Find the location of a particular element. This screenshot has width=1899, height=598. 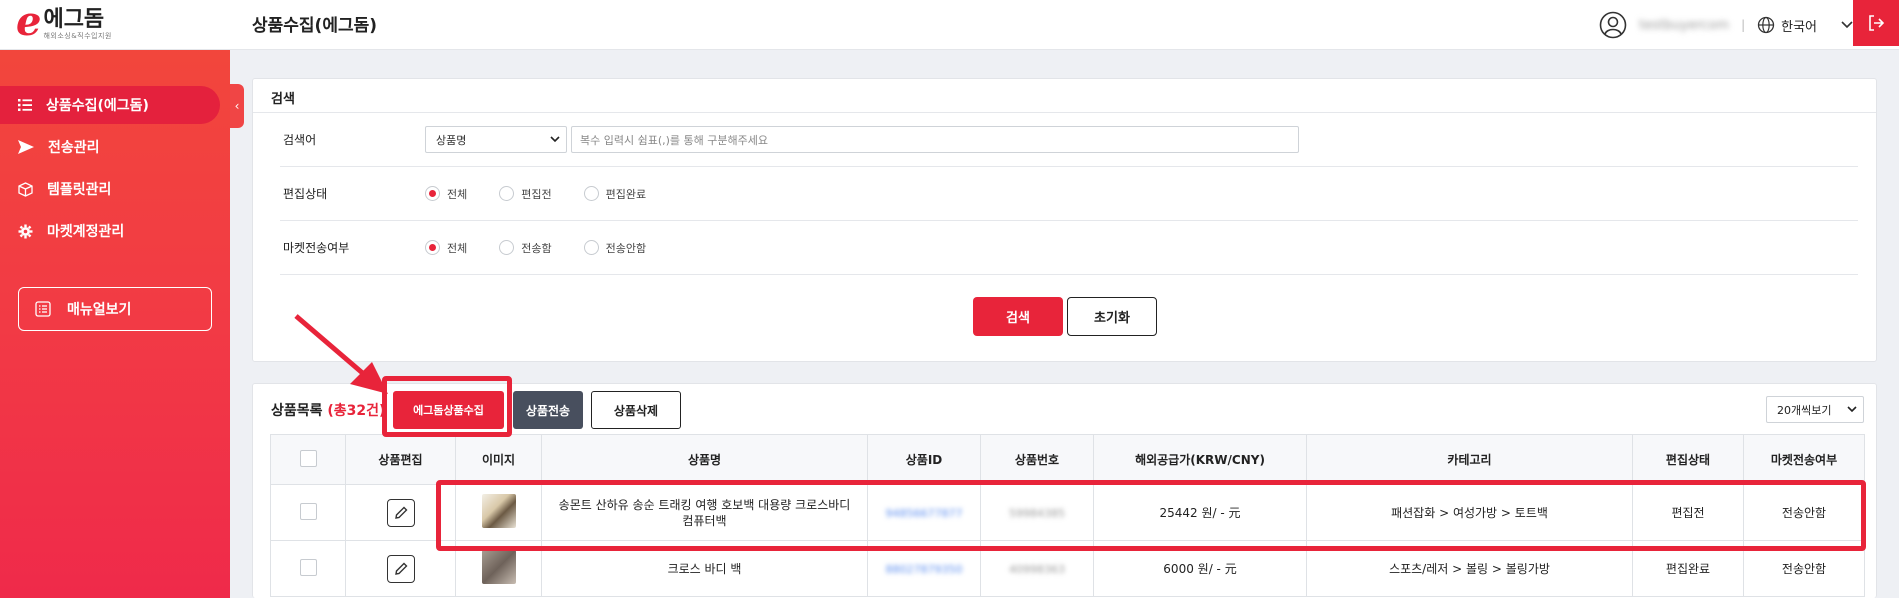

select-all-checkbox is located at coordinates (308, 458).